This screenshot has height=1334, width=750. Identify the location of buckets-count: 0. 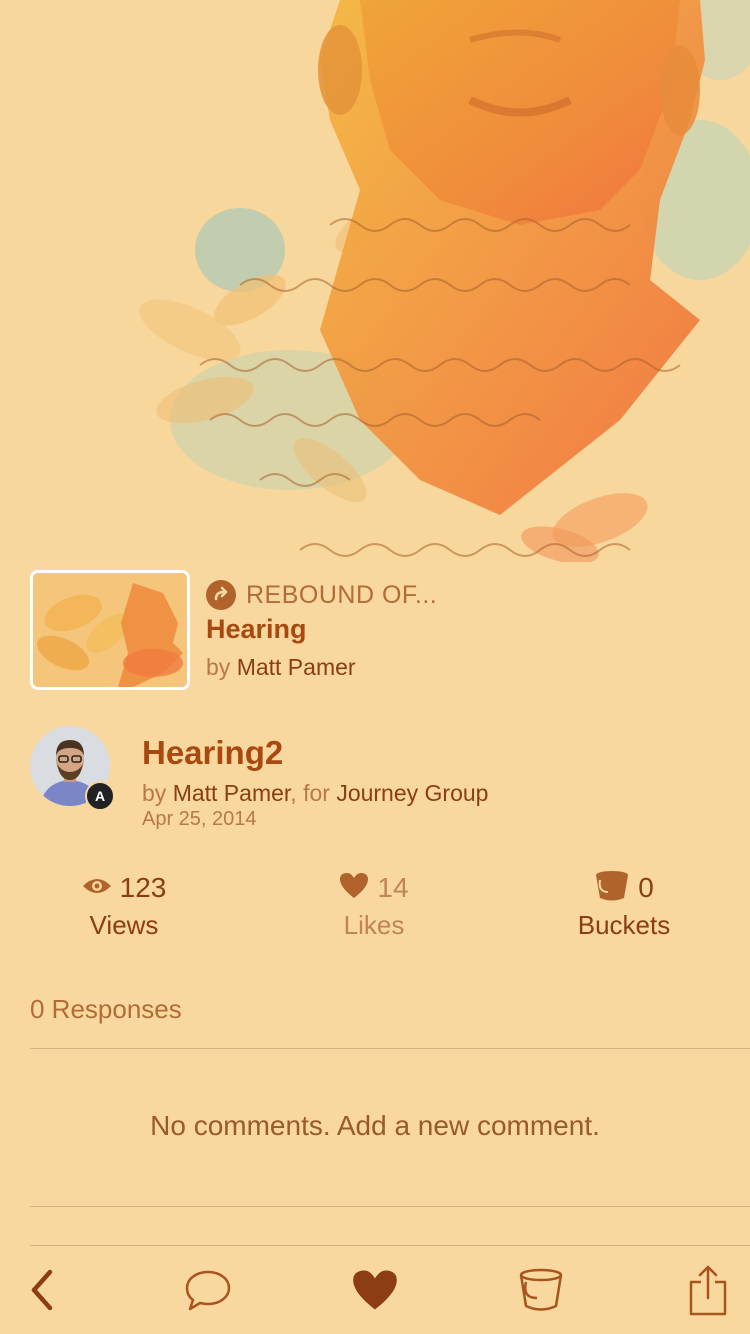
(646, 887).